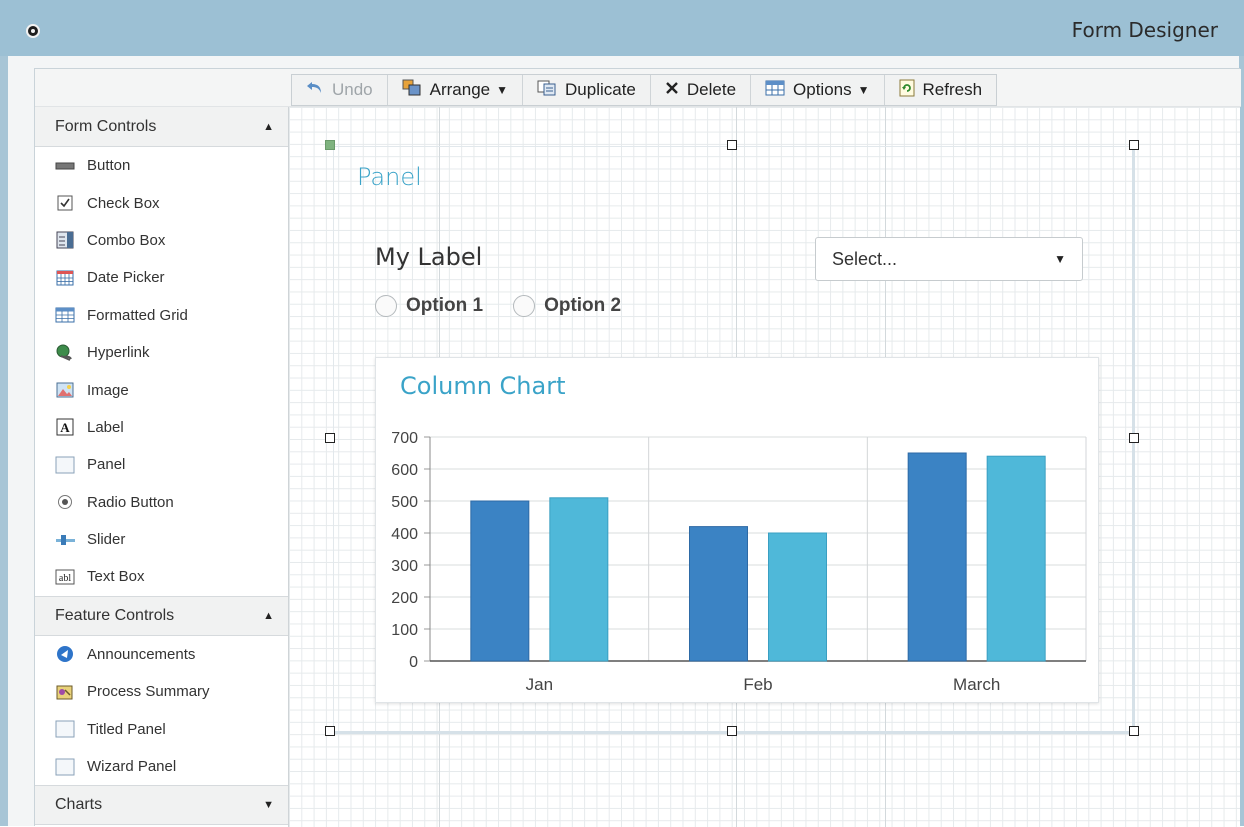 The width and height of the screenshot is (1244, 827). I want to click on sidebar-item-combo-box: Combo Box, so click(161, 240).